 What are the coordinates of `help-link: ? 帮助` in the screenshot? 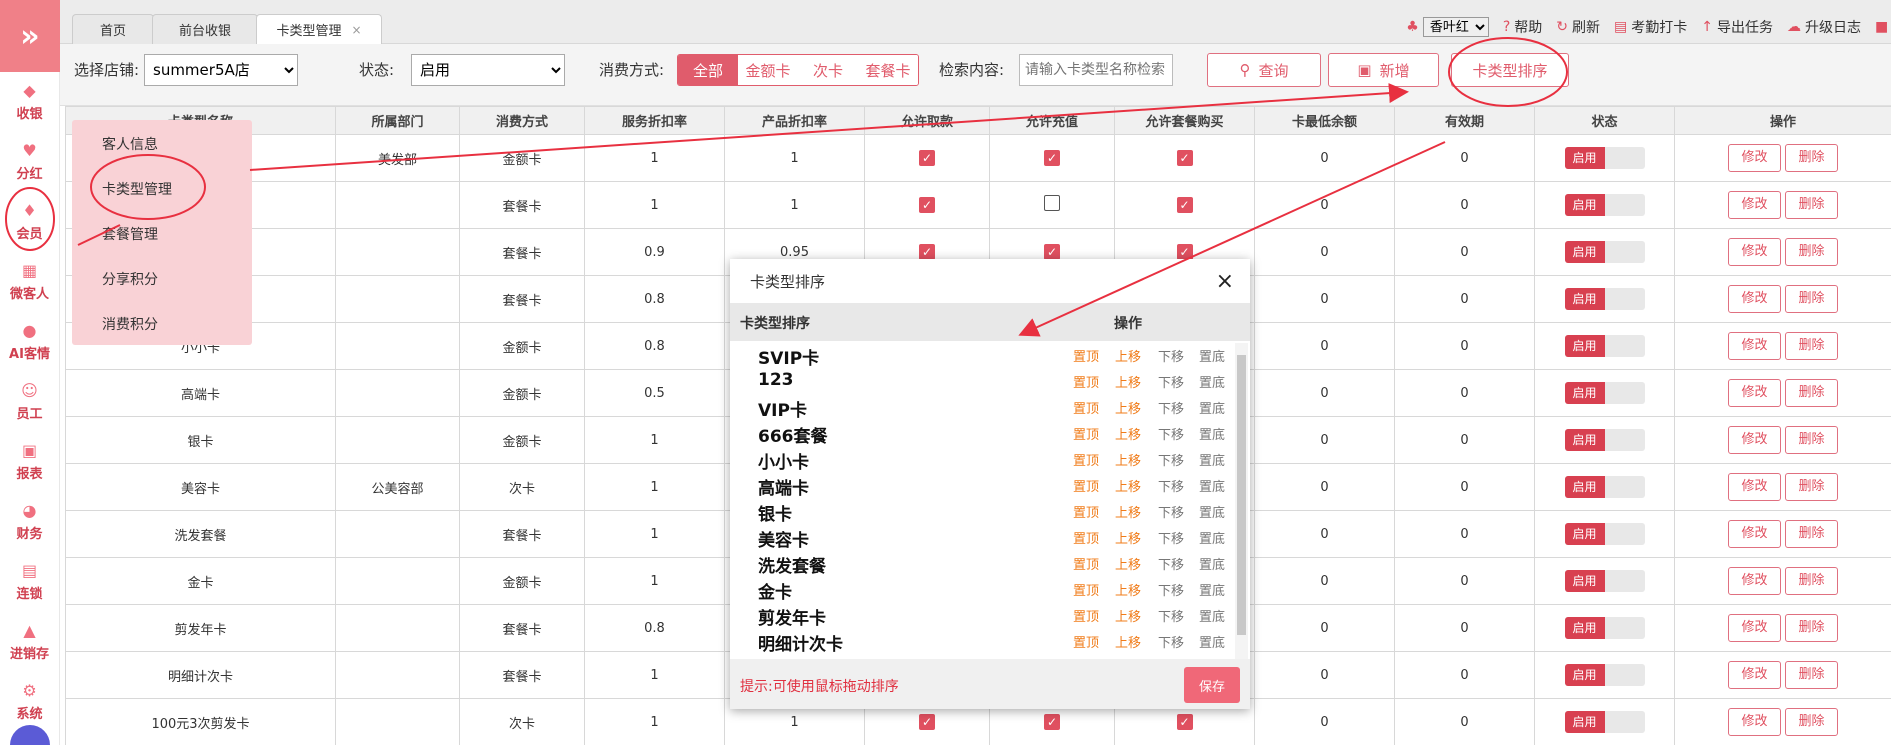 It's located at (1522, 27).